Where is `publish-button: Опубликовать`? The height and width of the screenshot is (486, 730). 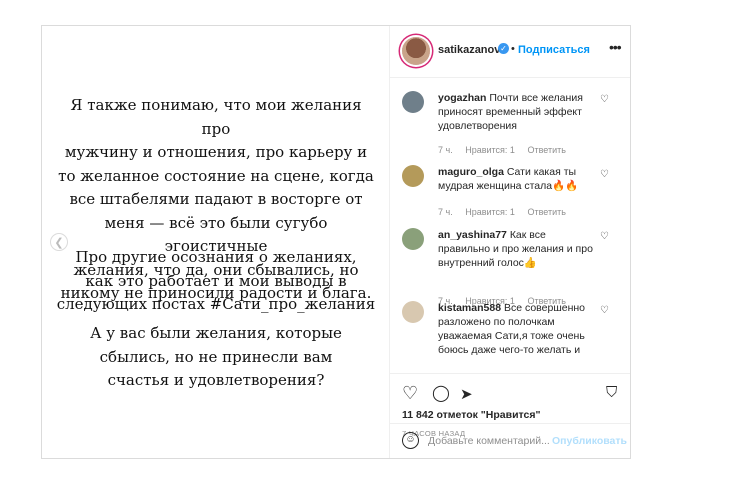 publish-button: Опубликовать is located at coordinates (589, 441).